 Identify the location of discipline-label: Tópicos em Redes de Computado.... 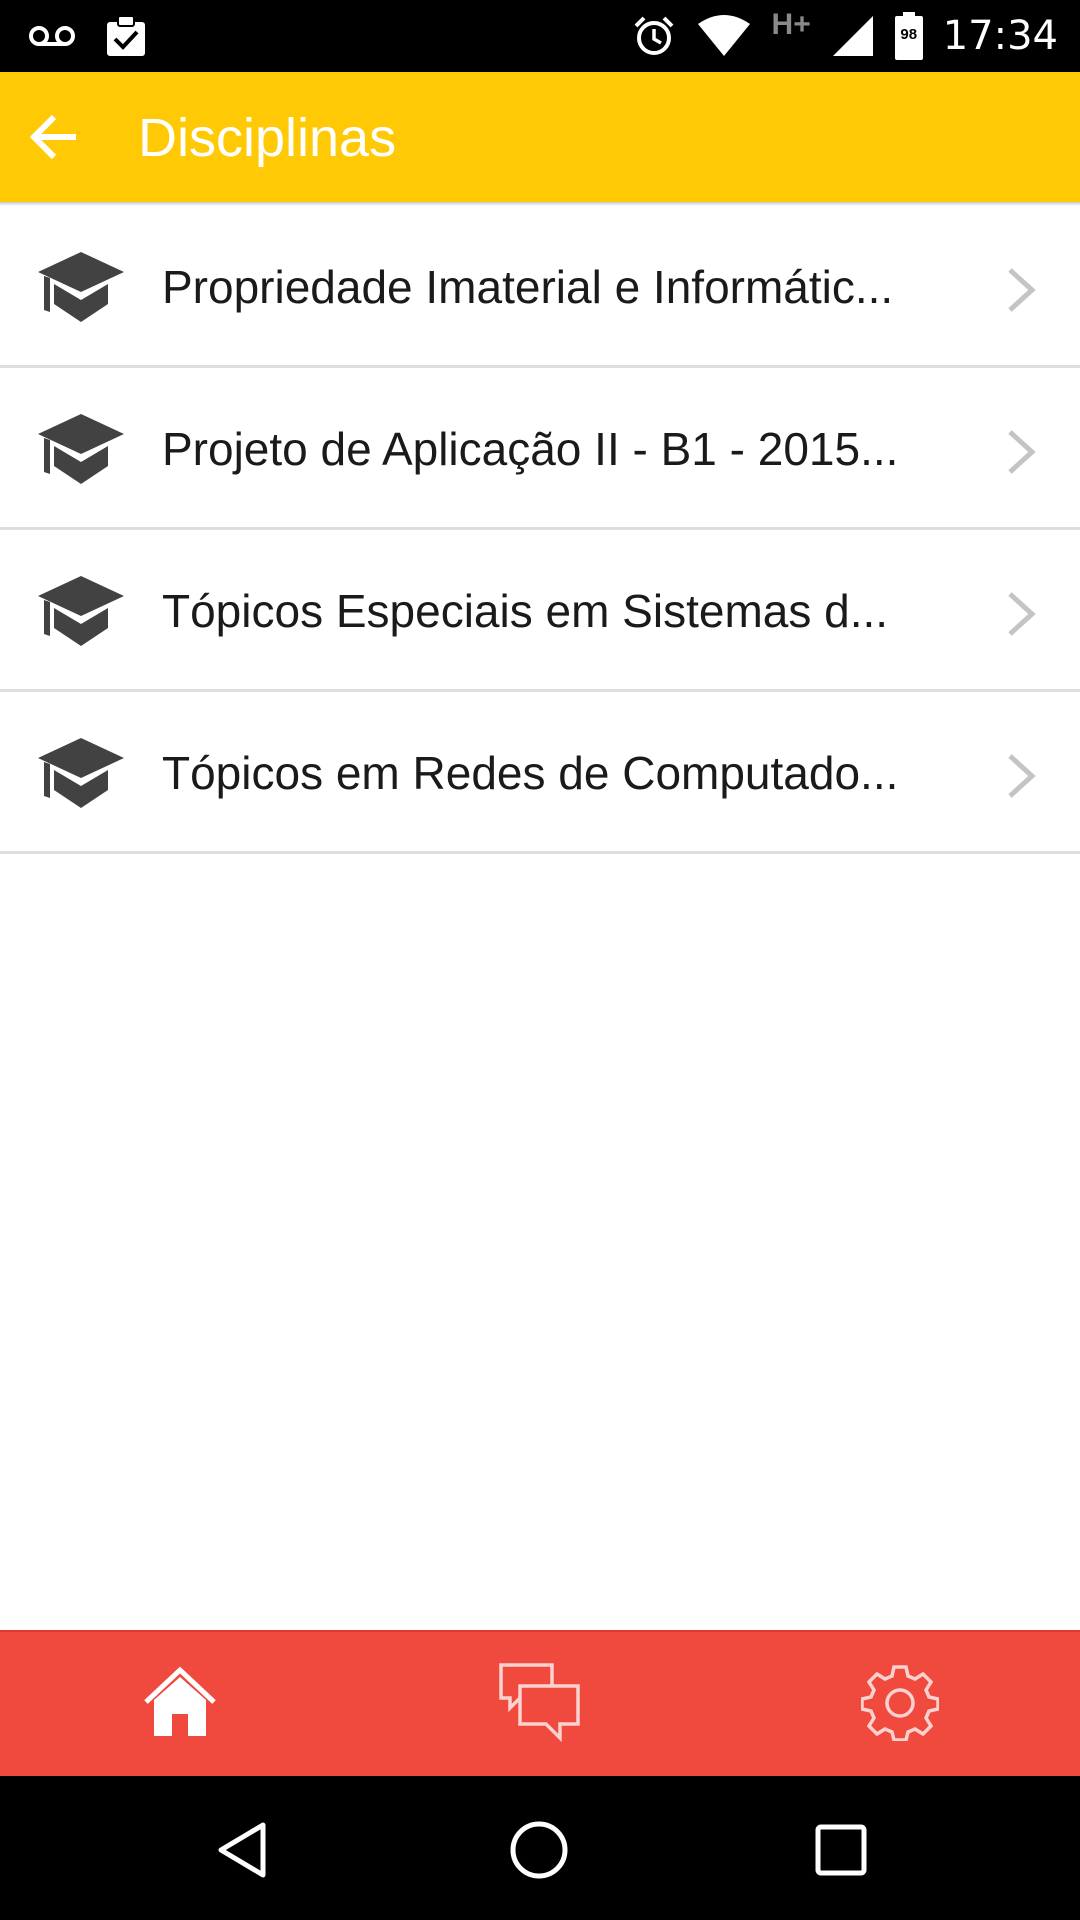
(530, 773).